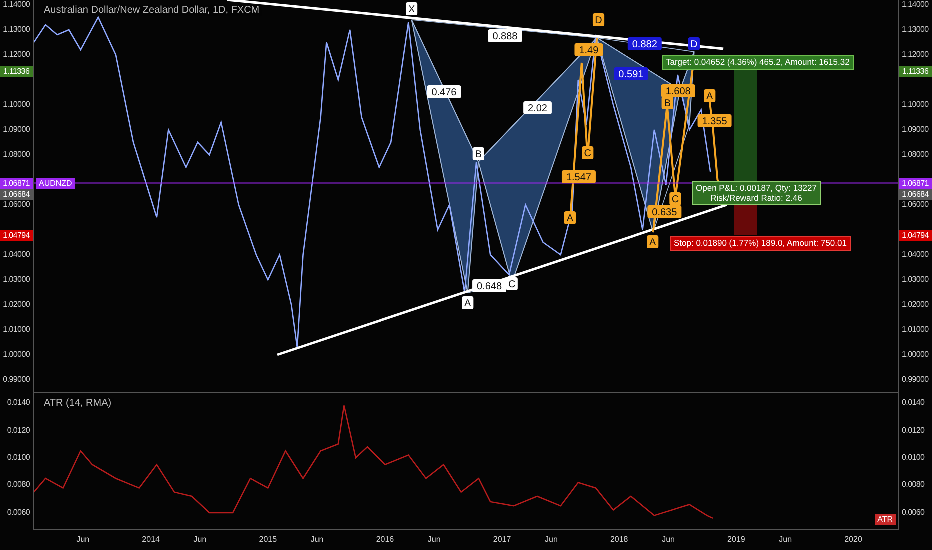 This screenshot has height=550, width=932. What do you see at coordinates (645, 44) in the screenshot?
I see `pattern-label: 0.882` at bounding box center [645, 44].